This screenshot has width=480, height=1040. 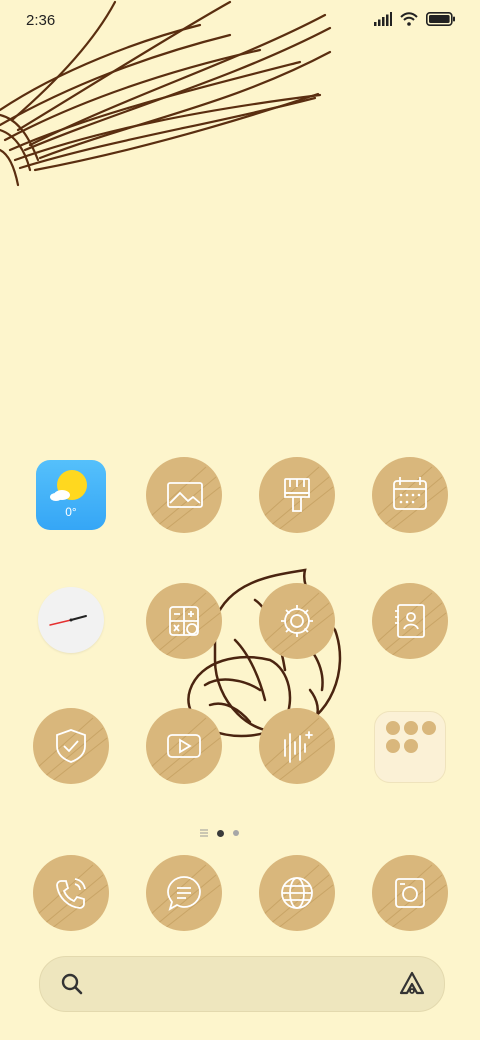 I want to click on clock-hands-icon, so click(x=68, y=620).